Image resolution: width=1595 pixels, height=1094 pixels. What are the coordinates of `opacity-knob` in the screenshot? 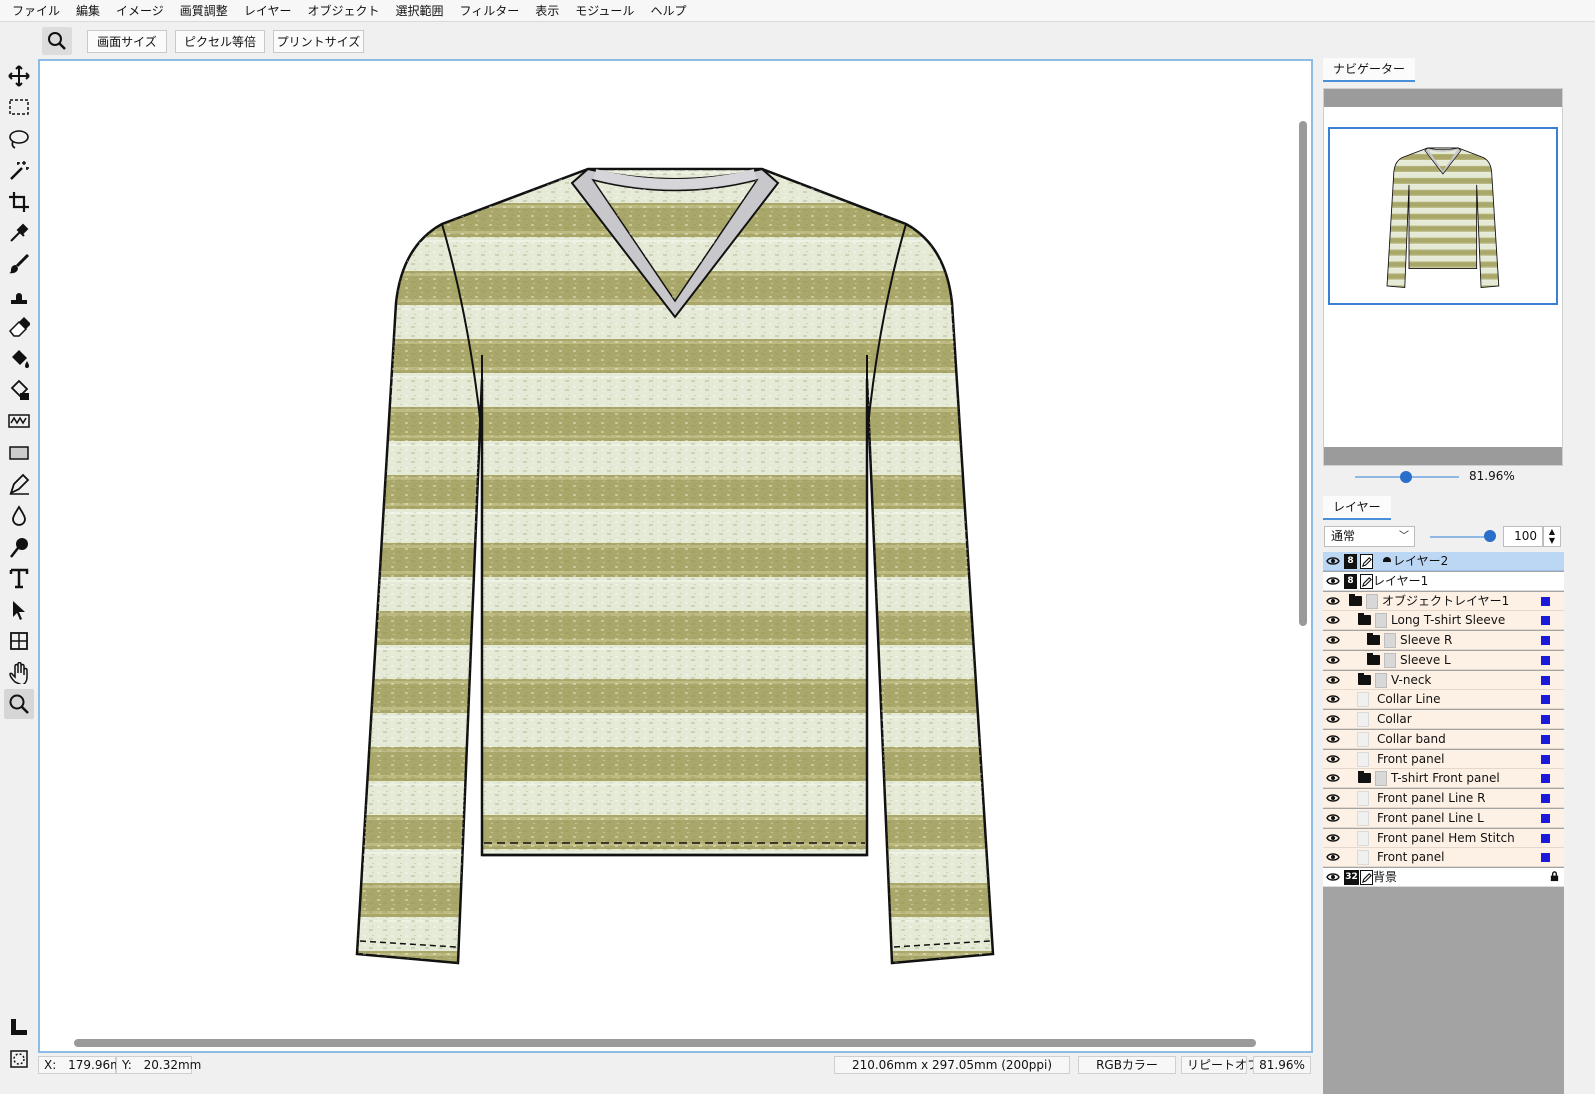 It's located at (1490, 536).